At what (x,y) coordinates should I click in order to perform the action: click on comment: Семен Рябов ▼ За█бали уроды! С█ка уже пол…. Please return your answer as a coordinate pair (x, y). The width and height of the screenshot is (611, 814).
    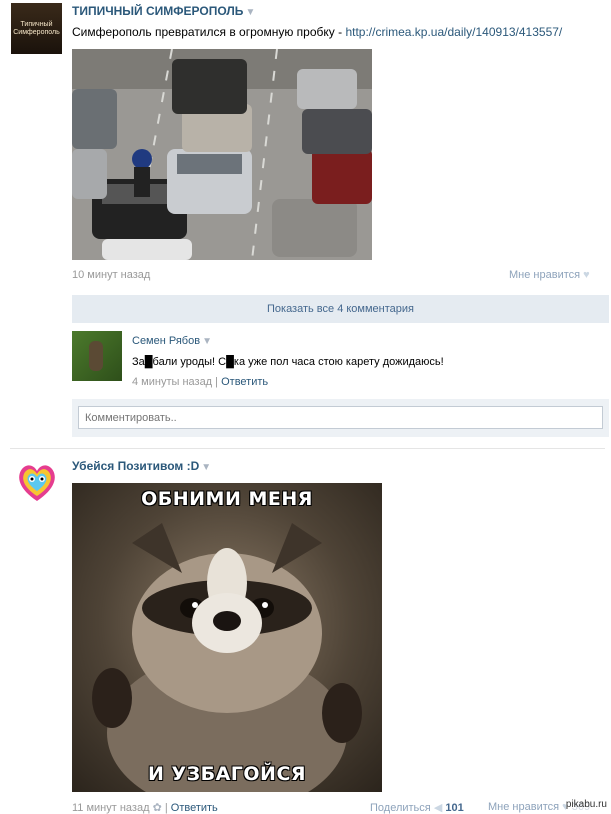
    Looking at the image, I should click on (340, 362).